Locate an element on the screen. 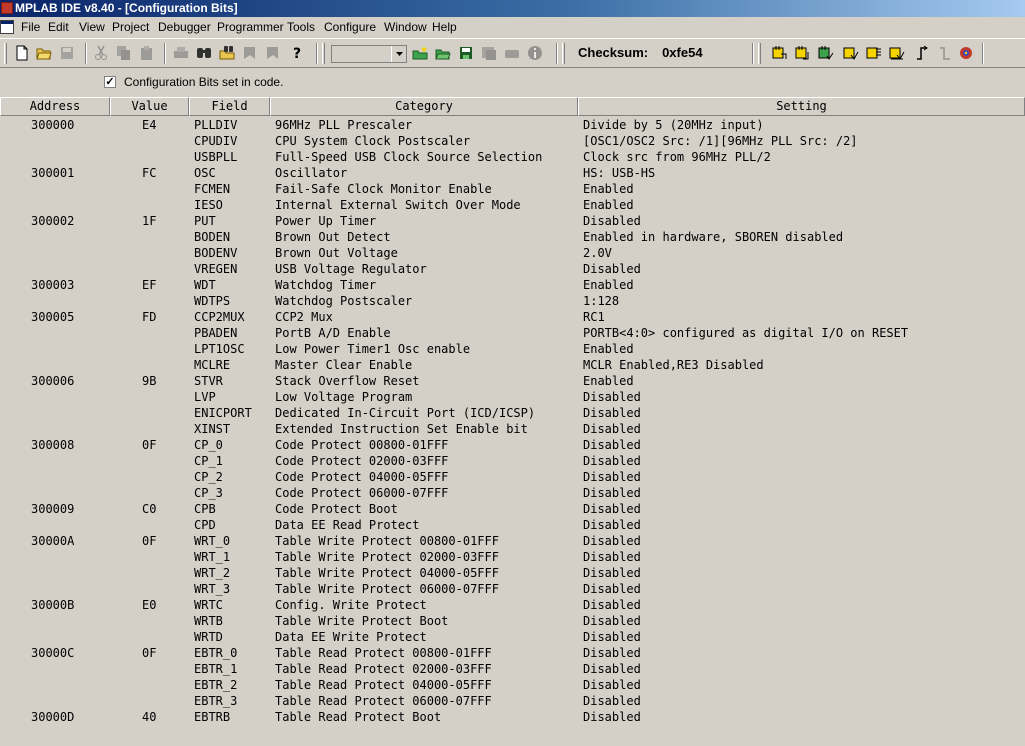 The height and width of the screenshot is (746, 1025). bookmark-prev-icon is located at coordinates (250, 53).